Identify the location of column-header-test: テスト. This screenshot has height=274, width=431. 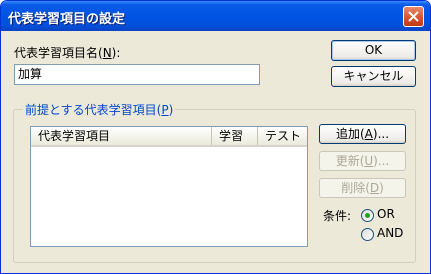
(282, 136).